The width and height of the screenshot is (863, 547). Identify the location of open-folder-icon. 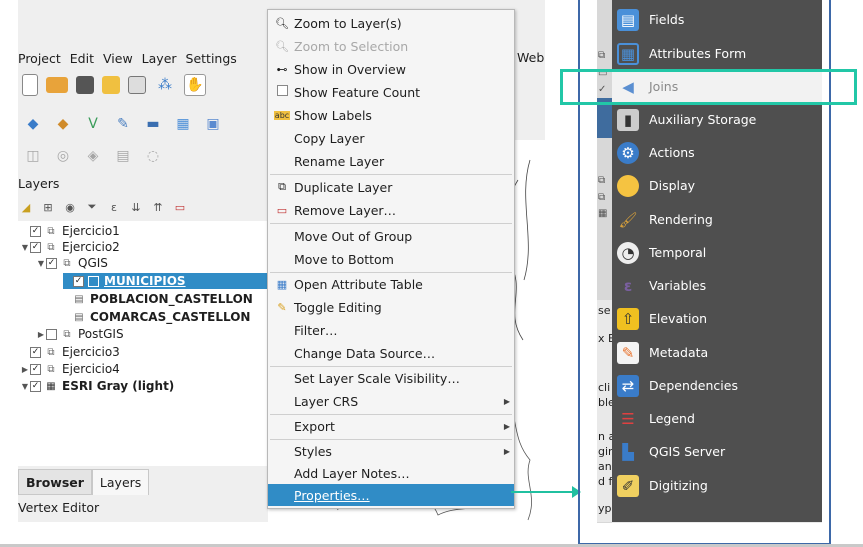
(57, 85).